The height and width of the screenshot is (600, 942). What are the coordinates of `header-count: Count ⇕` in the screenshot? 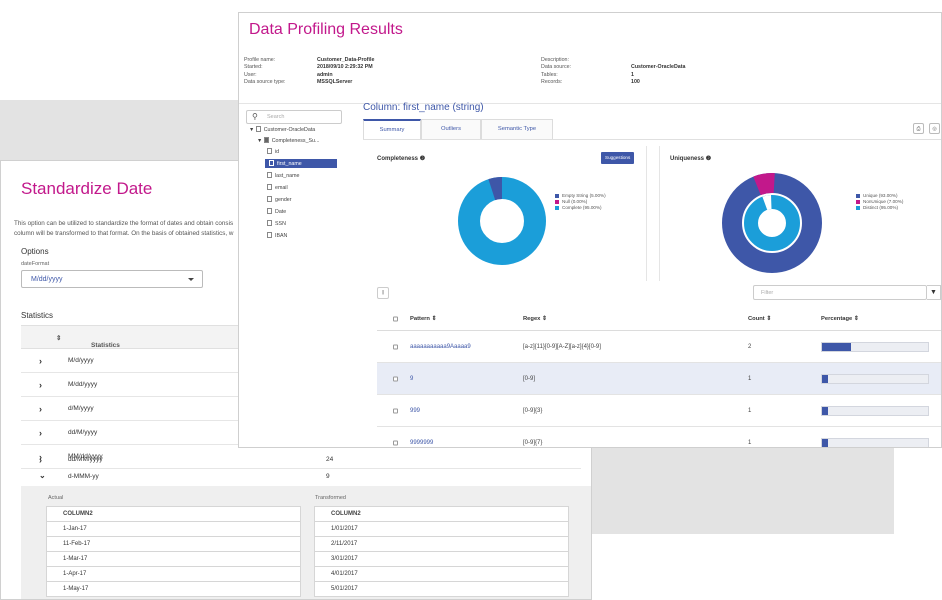 It's located at (759, 319).